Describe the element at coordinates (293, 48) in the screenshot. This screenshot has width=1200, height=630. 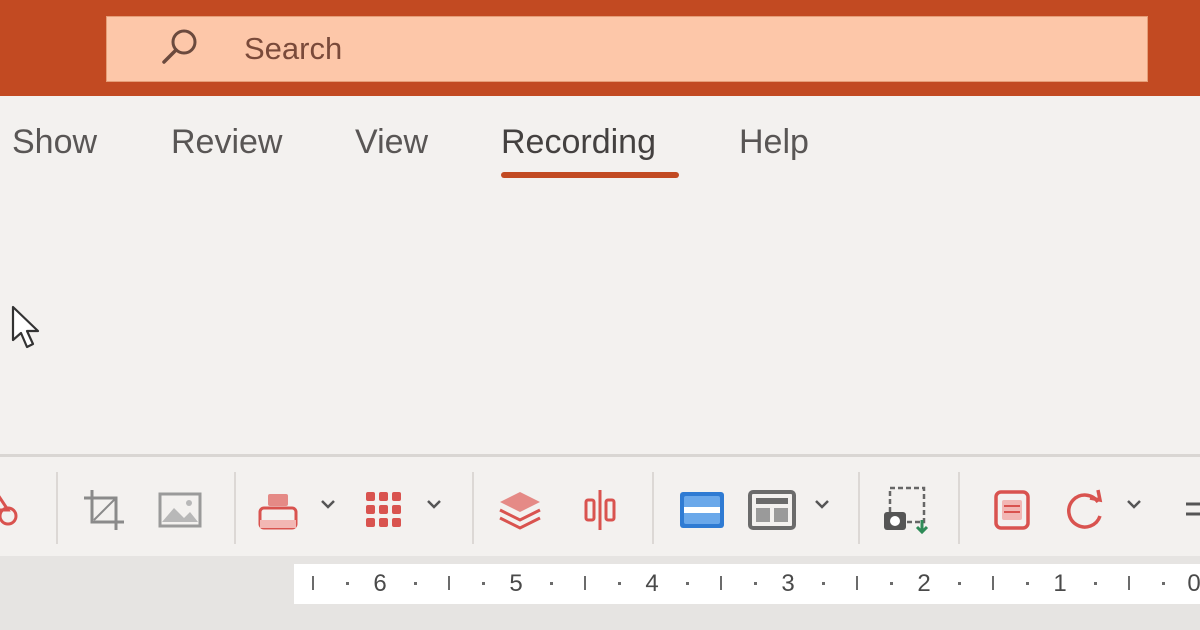
I see `search-placeholder: Search` at that location.